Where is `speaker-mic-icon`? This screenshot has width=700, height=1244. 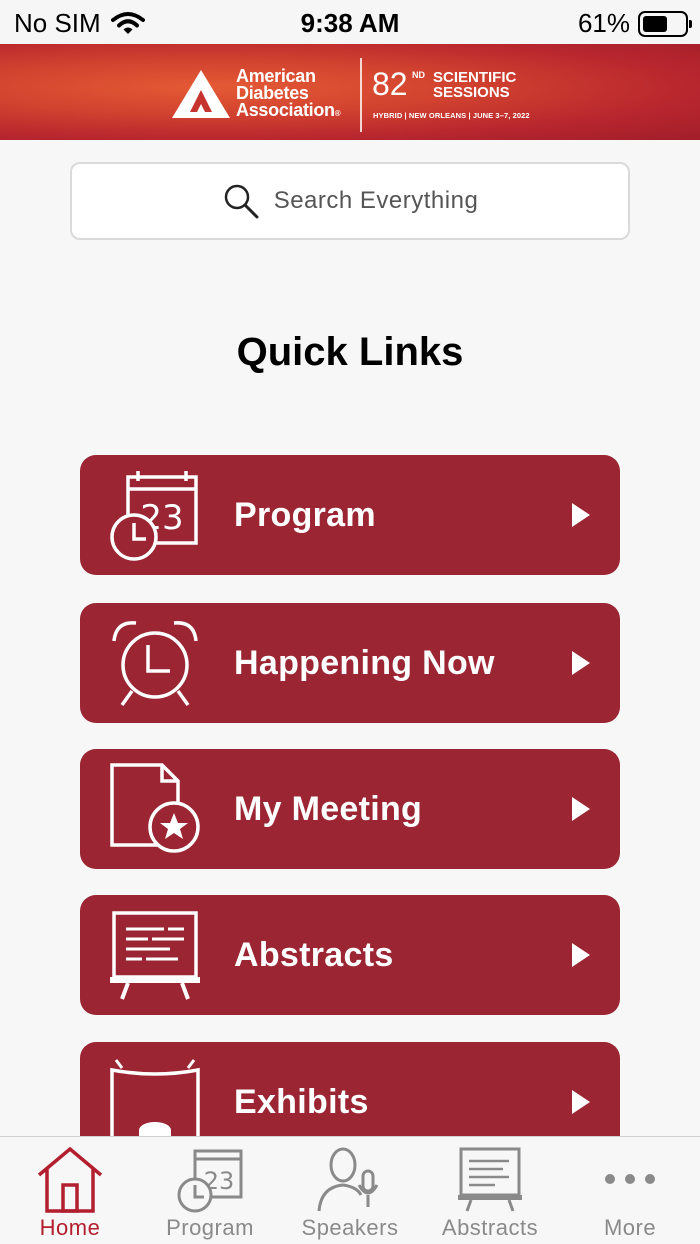
speaker-mic-icon is located at coordinates (348, 1179).